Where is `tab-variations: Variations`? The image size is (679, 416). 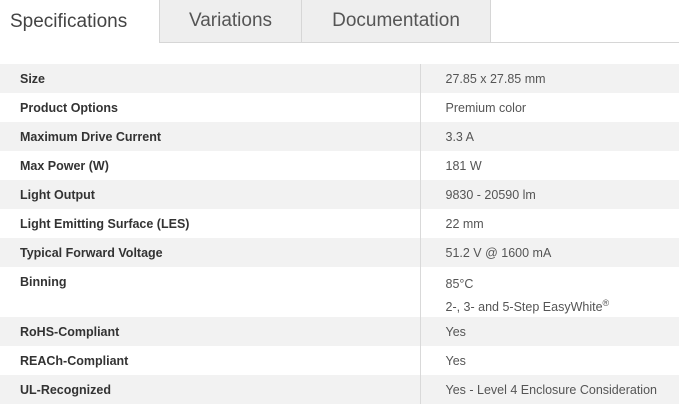
tab-variations: Variations is located at coordinates (231, 21).